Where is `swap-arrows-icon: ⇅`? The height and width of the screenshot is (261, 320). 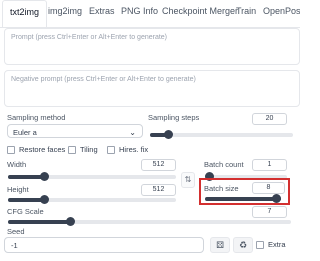
swap-arrows-icon: ⇅ is located at coordinates (188, 179).